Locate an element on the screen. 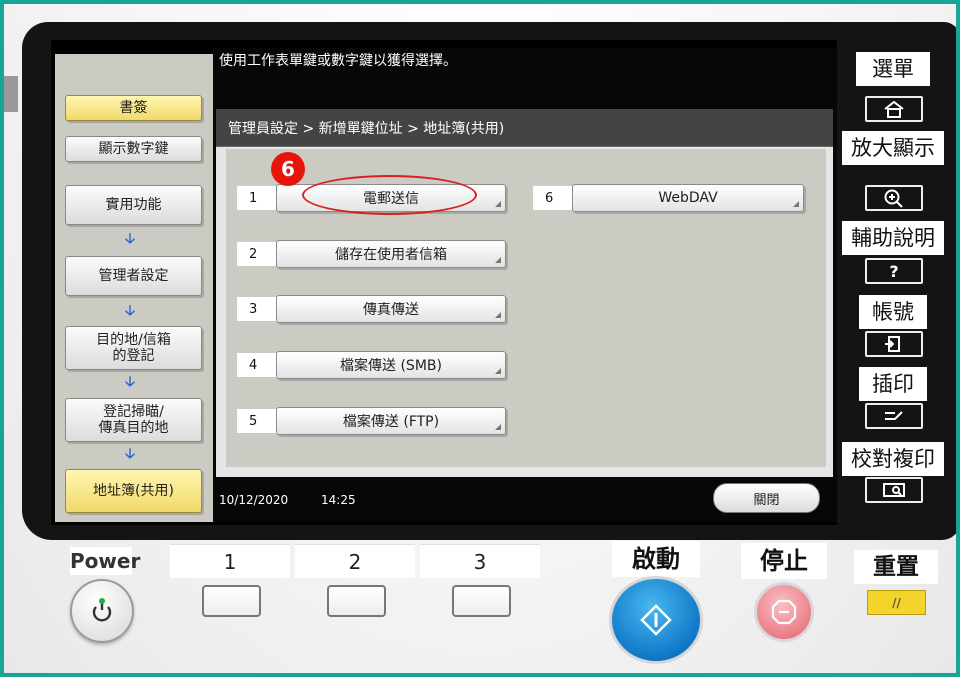 This screenshot has height=677, width=960. zoom-in-icon is located at coordinates (893, 198).